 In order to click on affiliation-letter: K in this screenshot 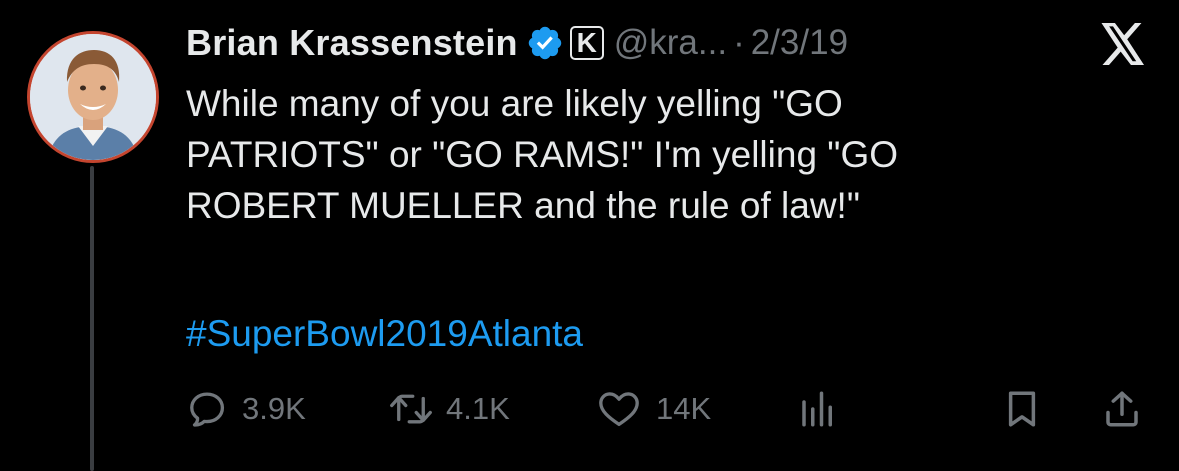, I will do `click(586, 42)`.